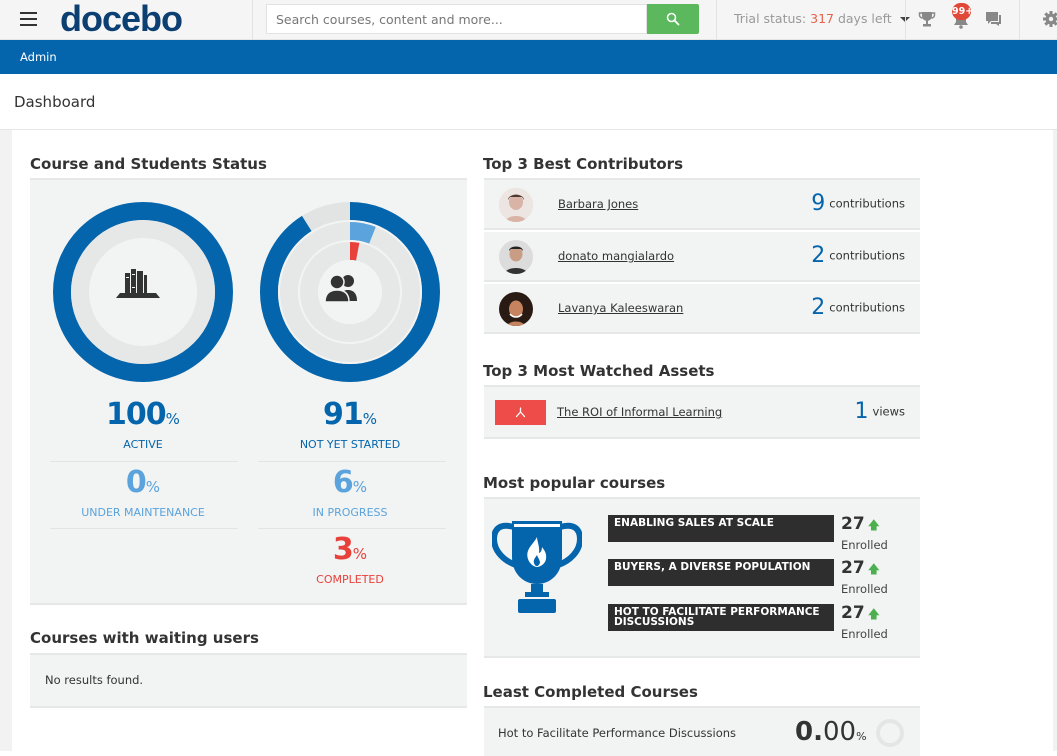  I want to click on scrollbar-track, so click(1055, 440).